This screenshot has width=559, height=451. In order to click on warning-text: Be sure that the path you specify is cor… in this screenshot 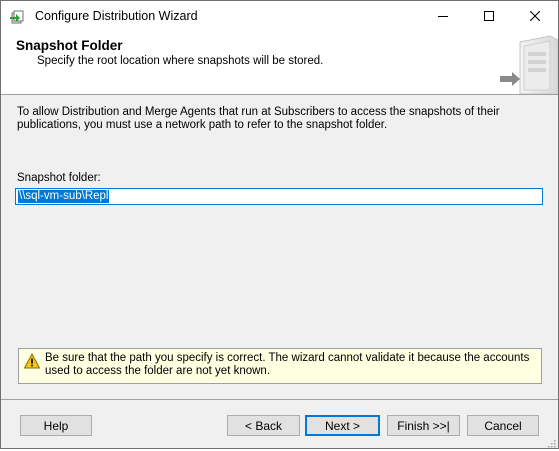, I will do `click(287, 364)`.